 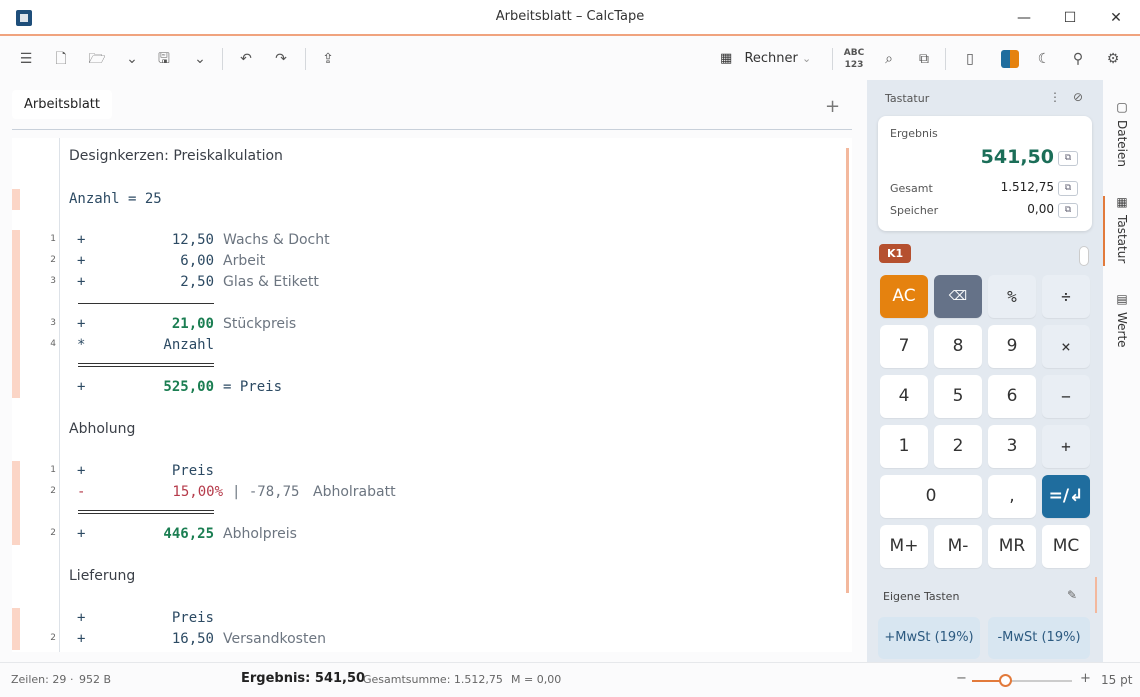 What do you see at coordinates (260, 324) in the screenshot?
I see `comment: Stückpreis` at bounding box center [260, 324].